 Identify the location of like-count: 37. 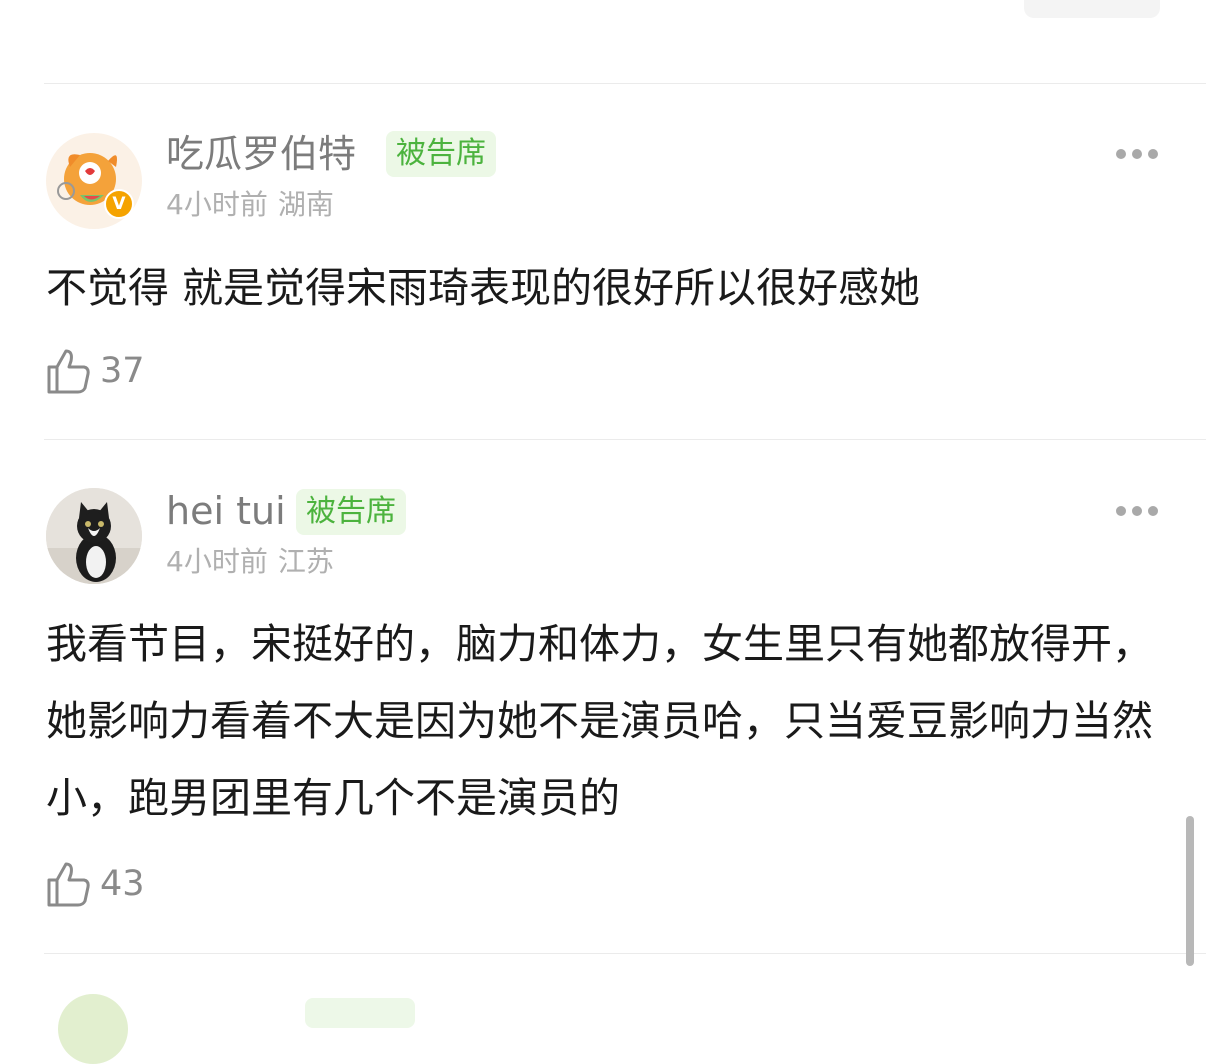
(122, 371).